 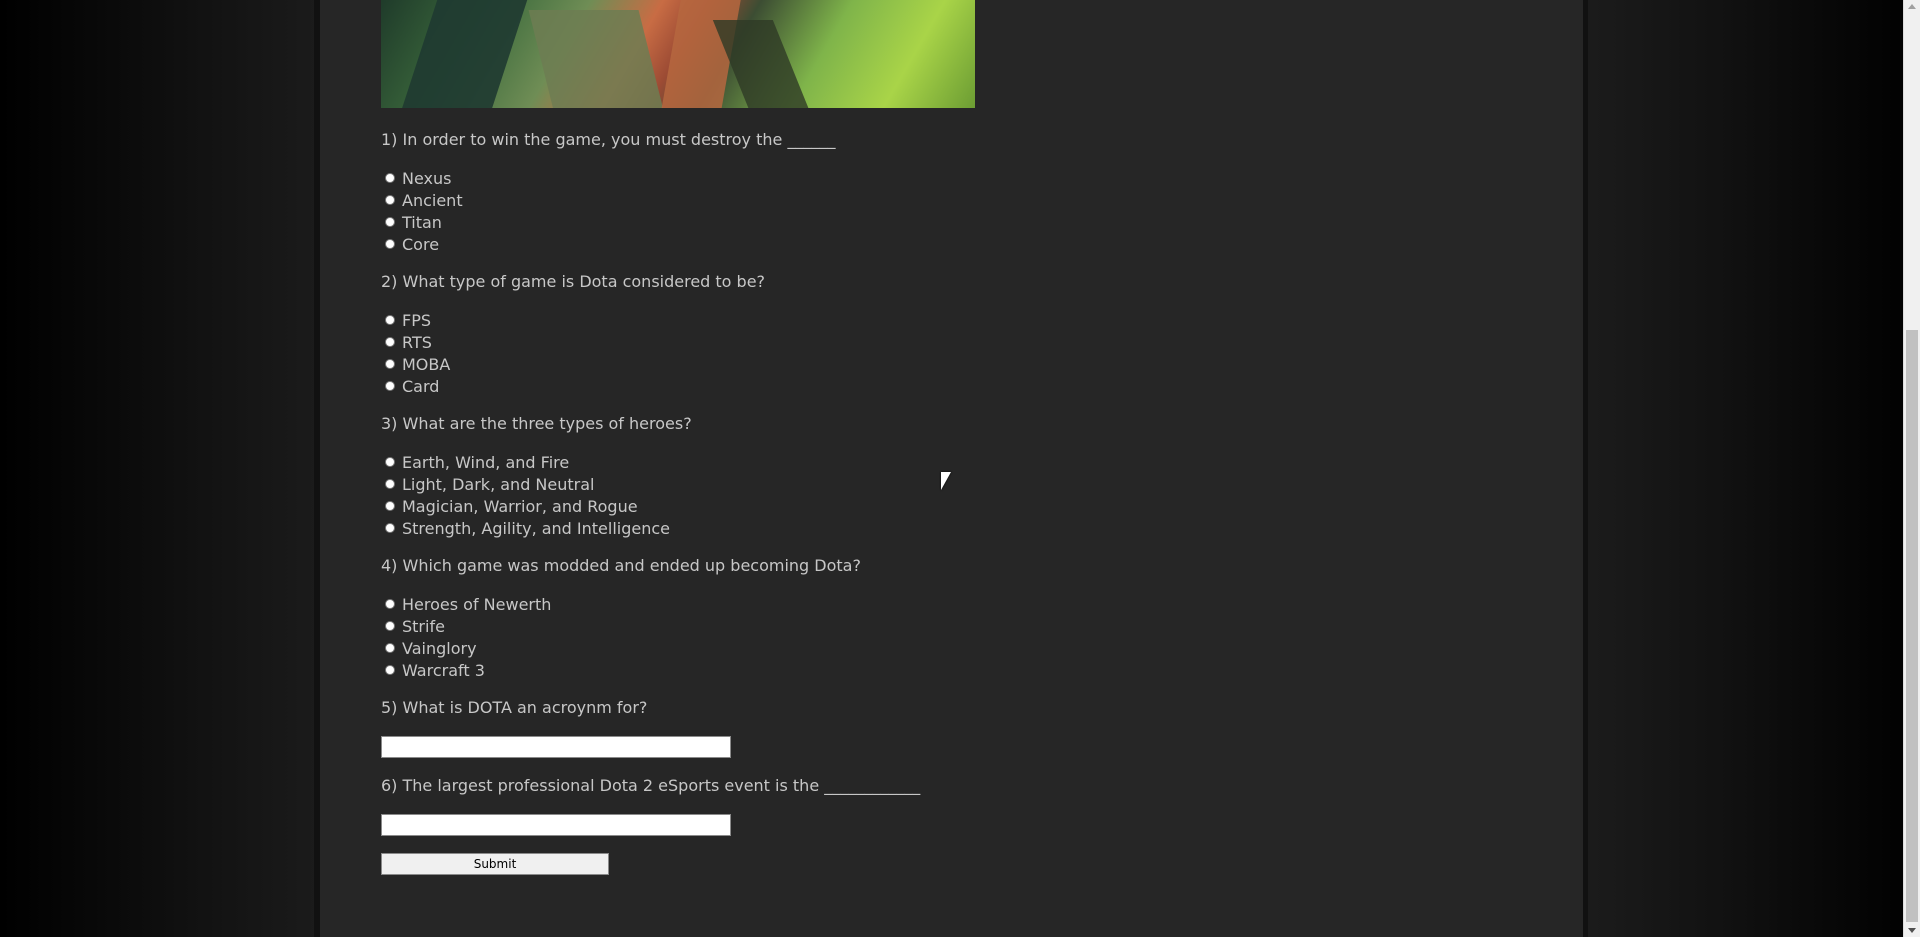 What do you see at coordinates (432, 200) in the screenshot?
I see `option-label: Ancient` at bounding box center [432, 200].